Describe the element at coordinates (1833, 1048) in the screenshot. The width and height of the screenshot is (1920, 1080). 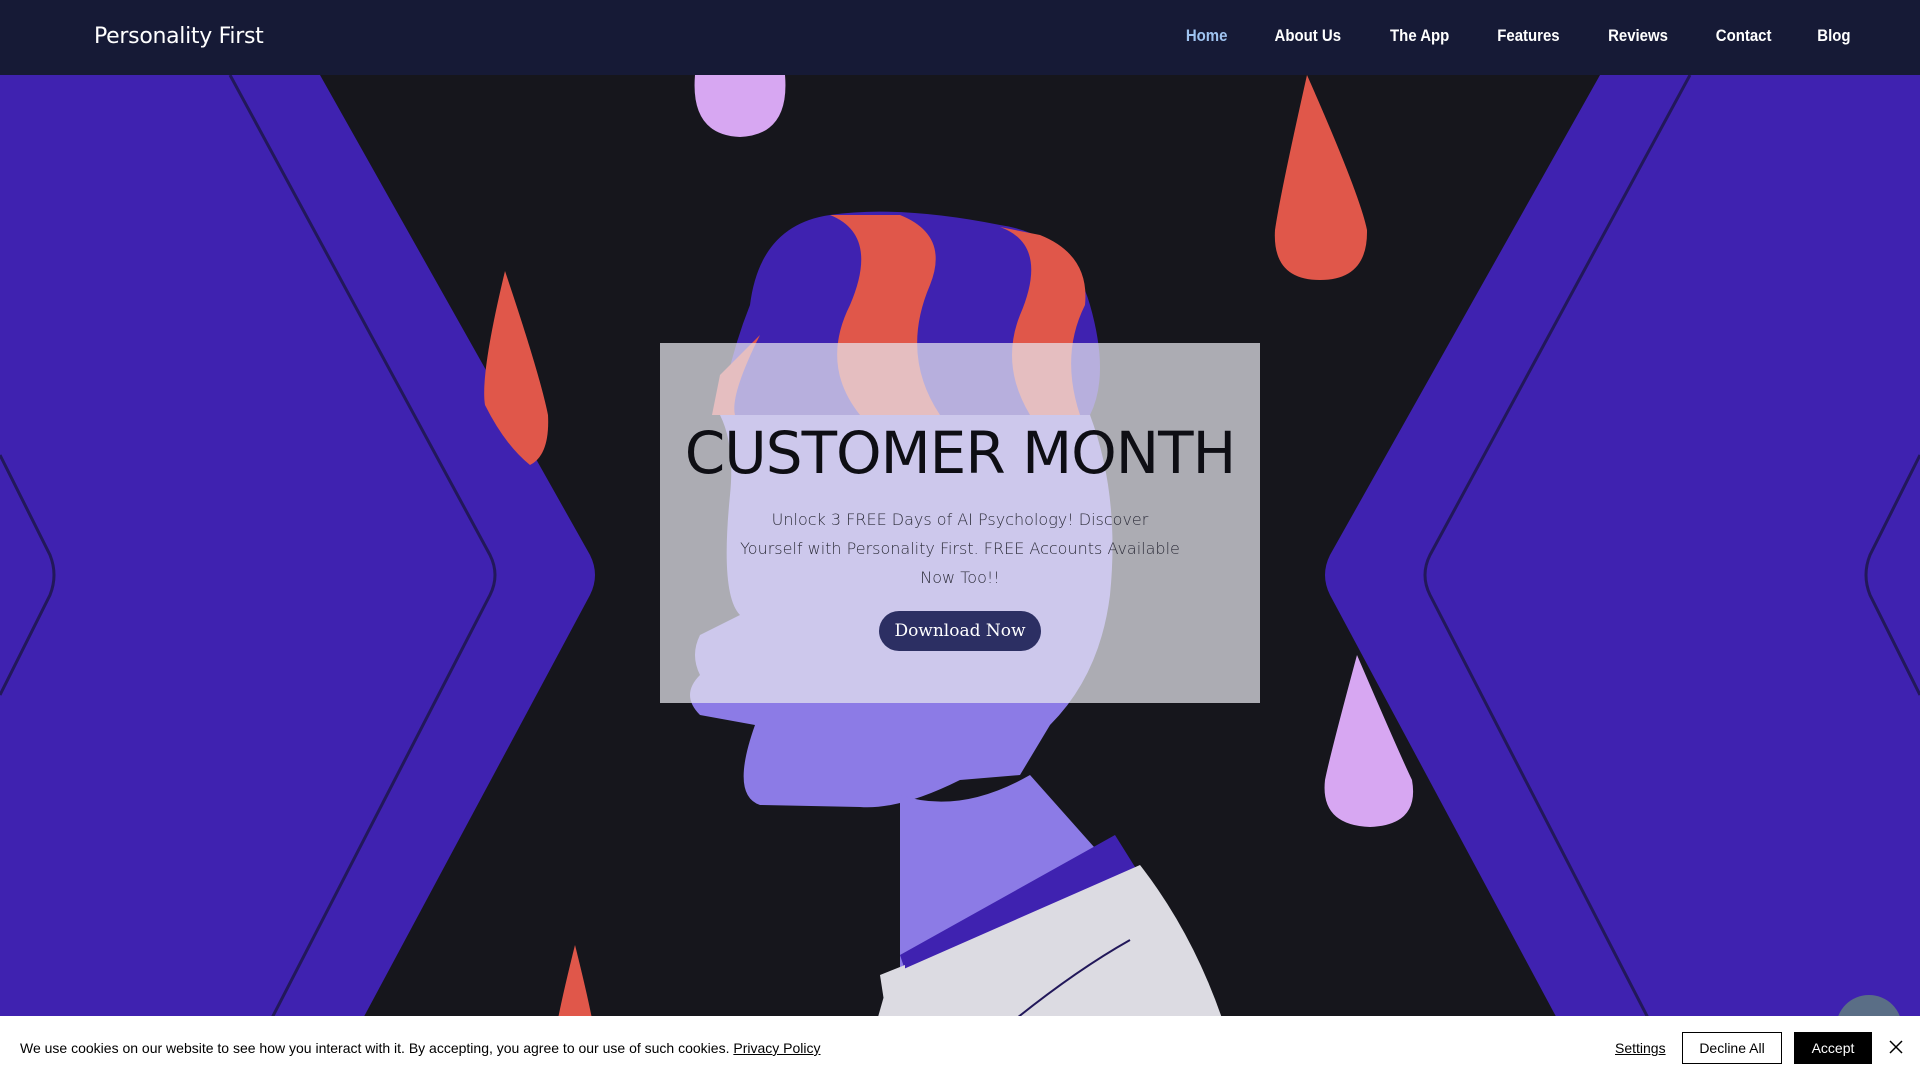
I see `accept-button: Accept` at that location.